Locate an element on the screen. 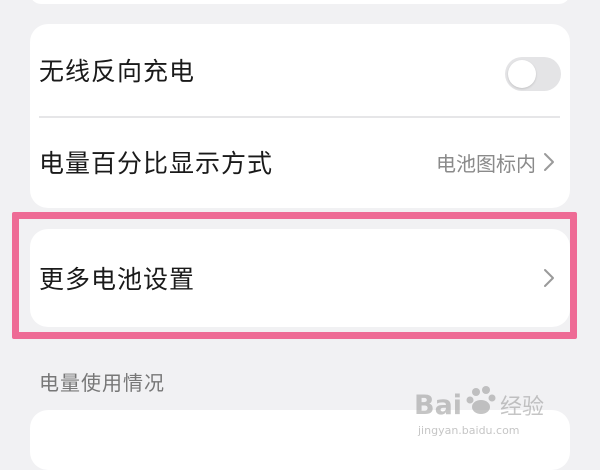 The width and height of the screenshot is (600, 470). svg-text: 经验 is located at coordinates (522, 407).